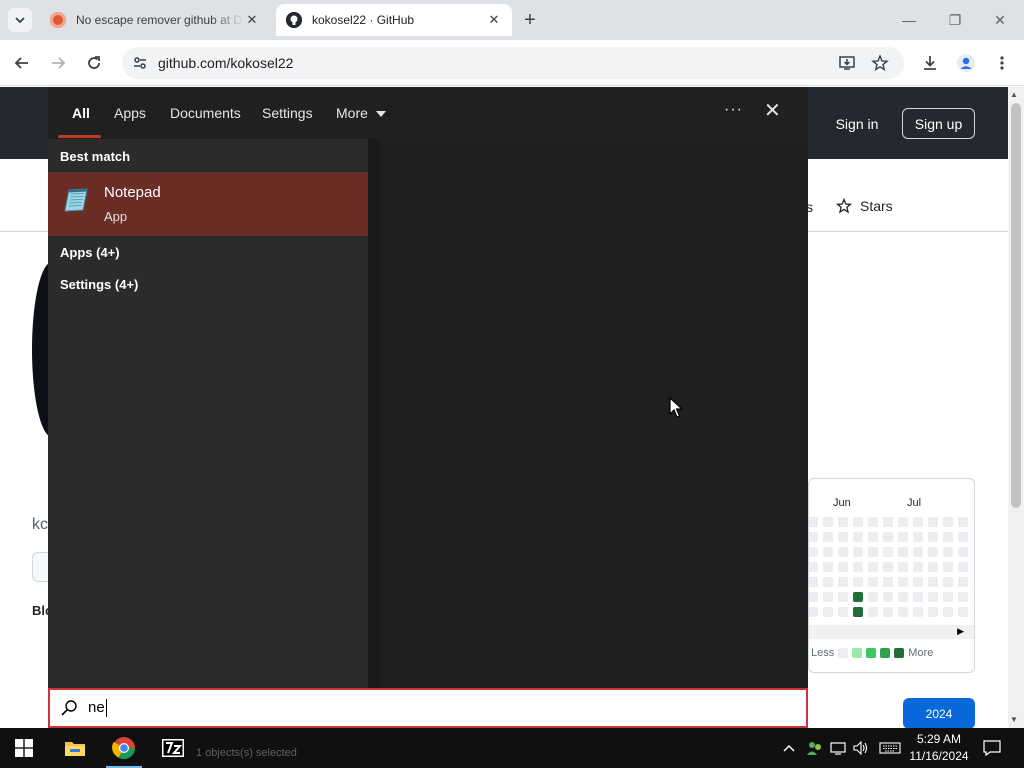  I want to click on close-icon: ✕, so click(772, 111).